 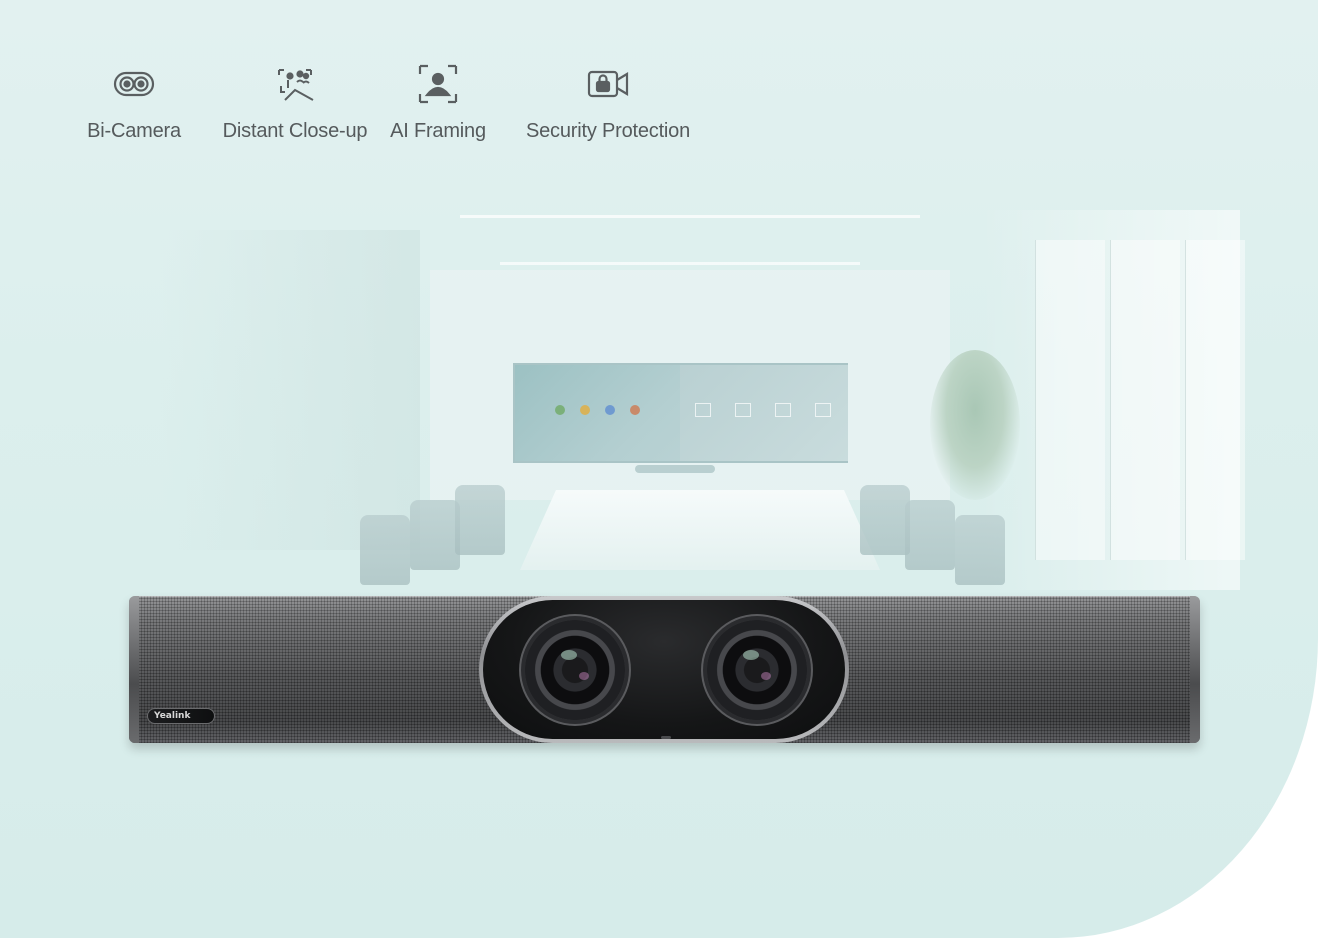 What do you see at coordinates (134, 131) in the screenshot?
I see `feature-label: Bi-Camera` at bounding box center [134, 131].